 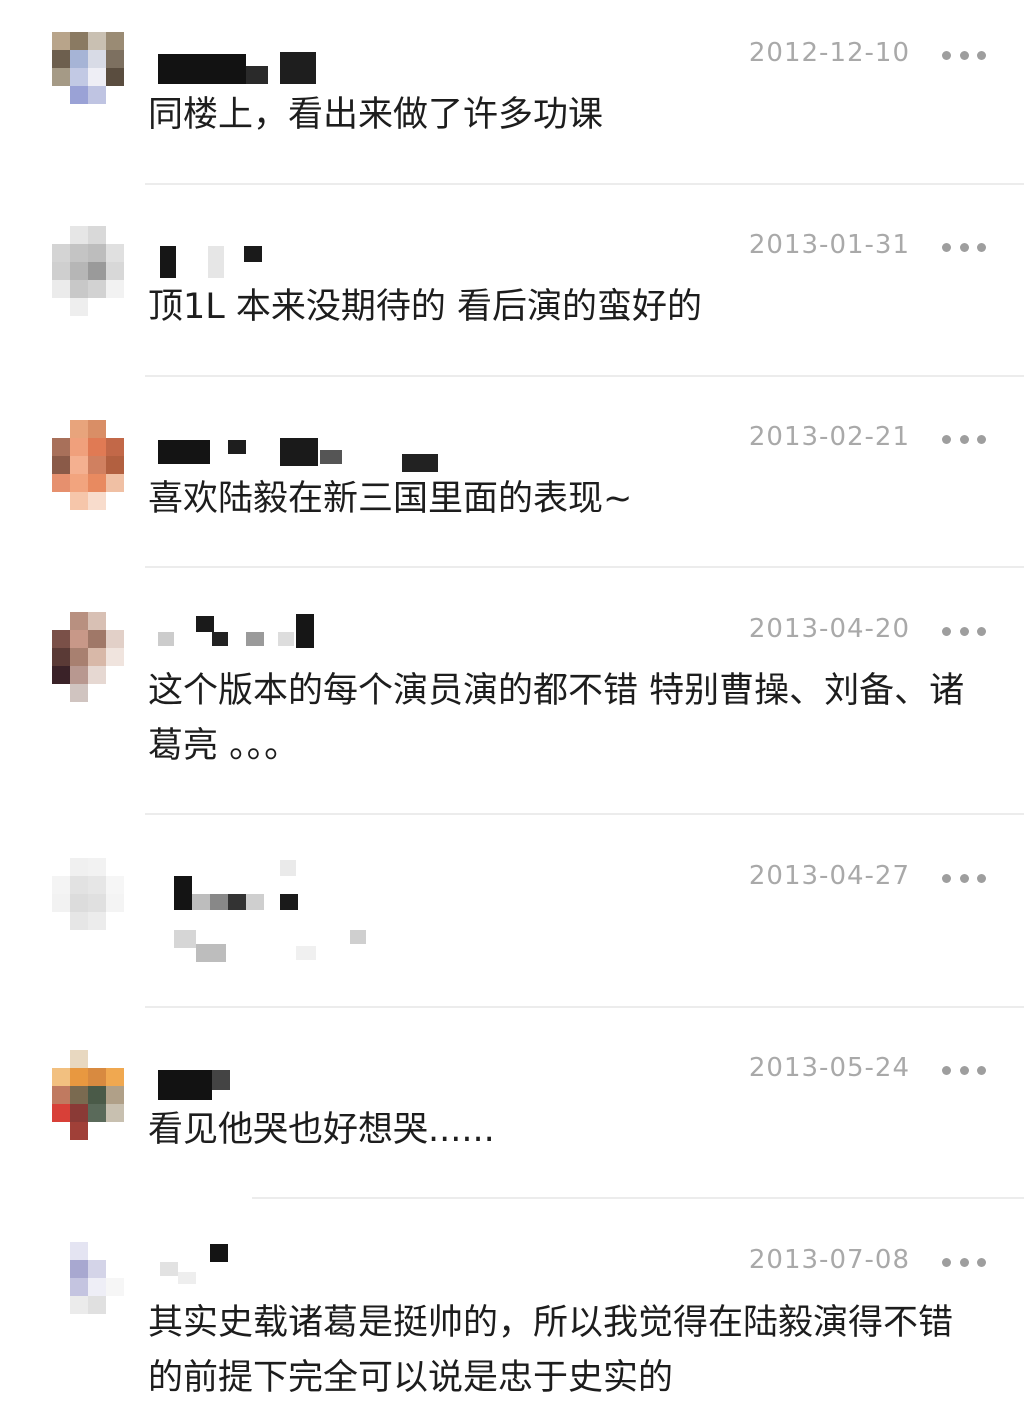 What do you see at coordinates (829, 876) in the screenshot?
I see `comment-date: 2013-04-27` at bounding box center [829, 876].